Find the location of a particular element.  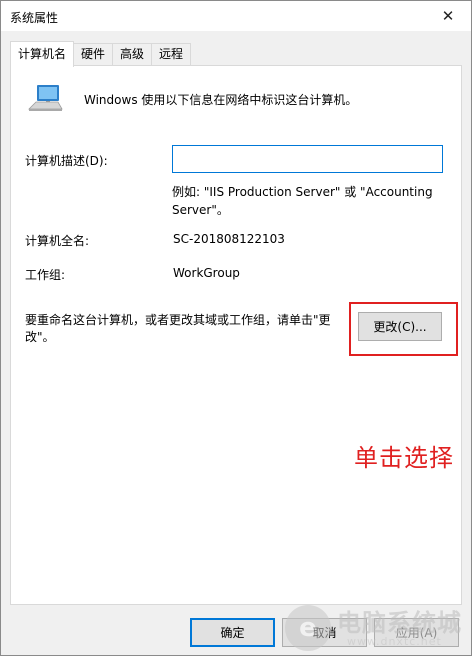

tab-hardware: 硬件 is located at coordinates (93, 54).